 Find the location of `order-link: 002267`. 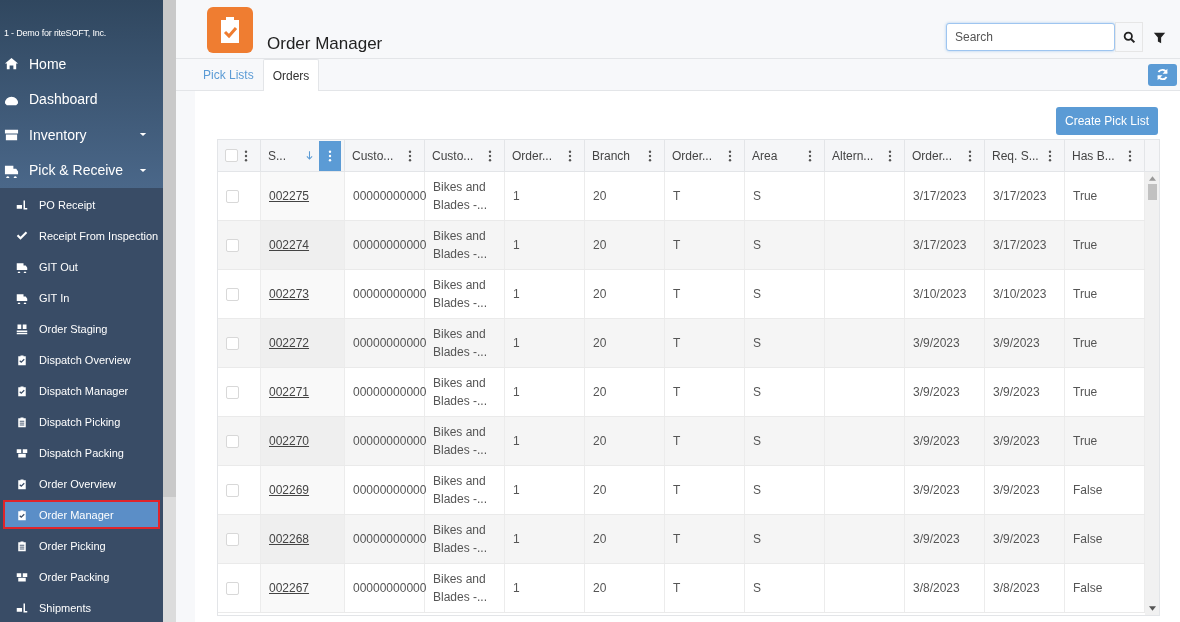

order-link: 002267 is located at coordinates (289, 588).